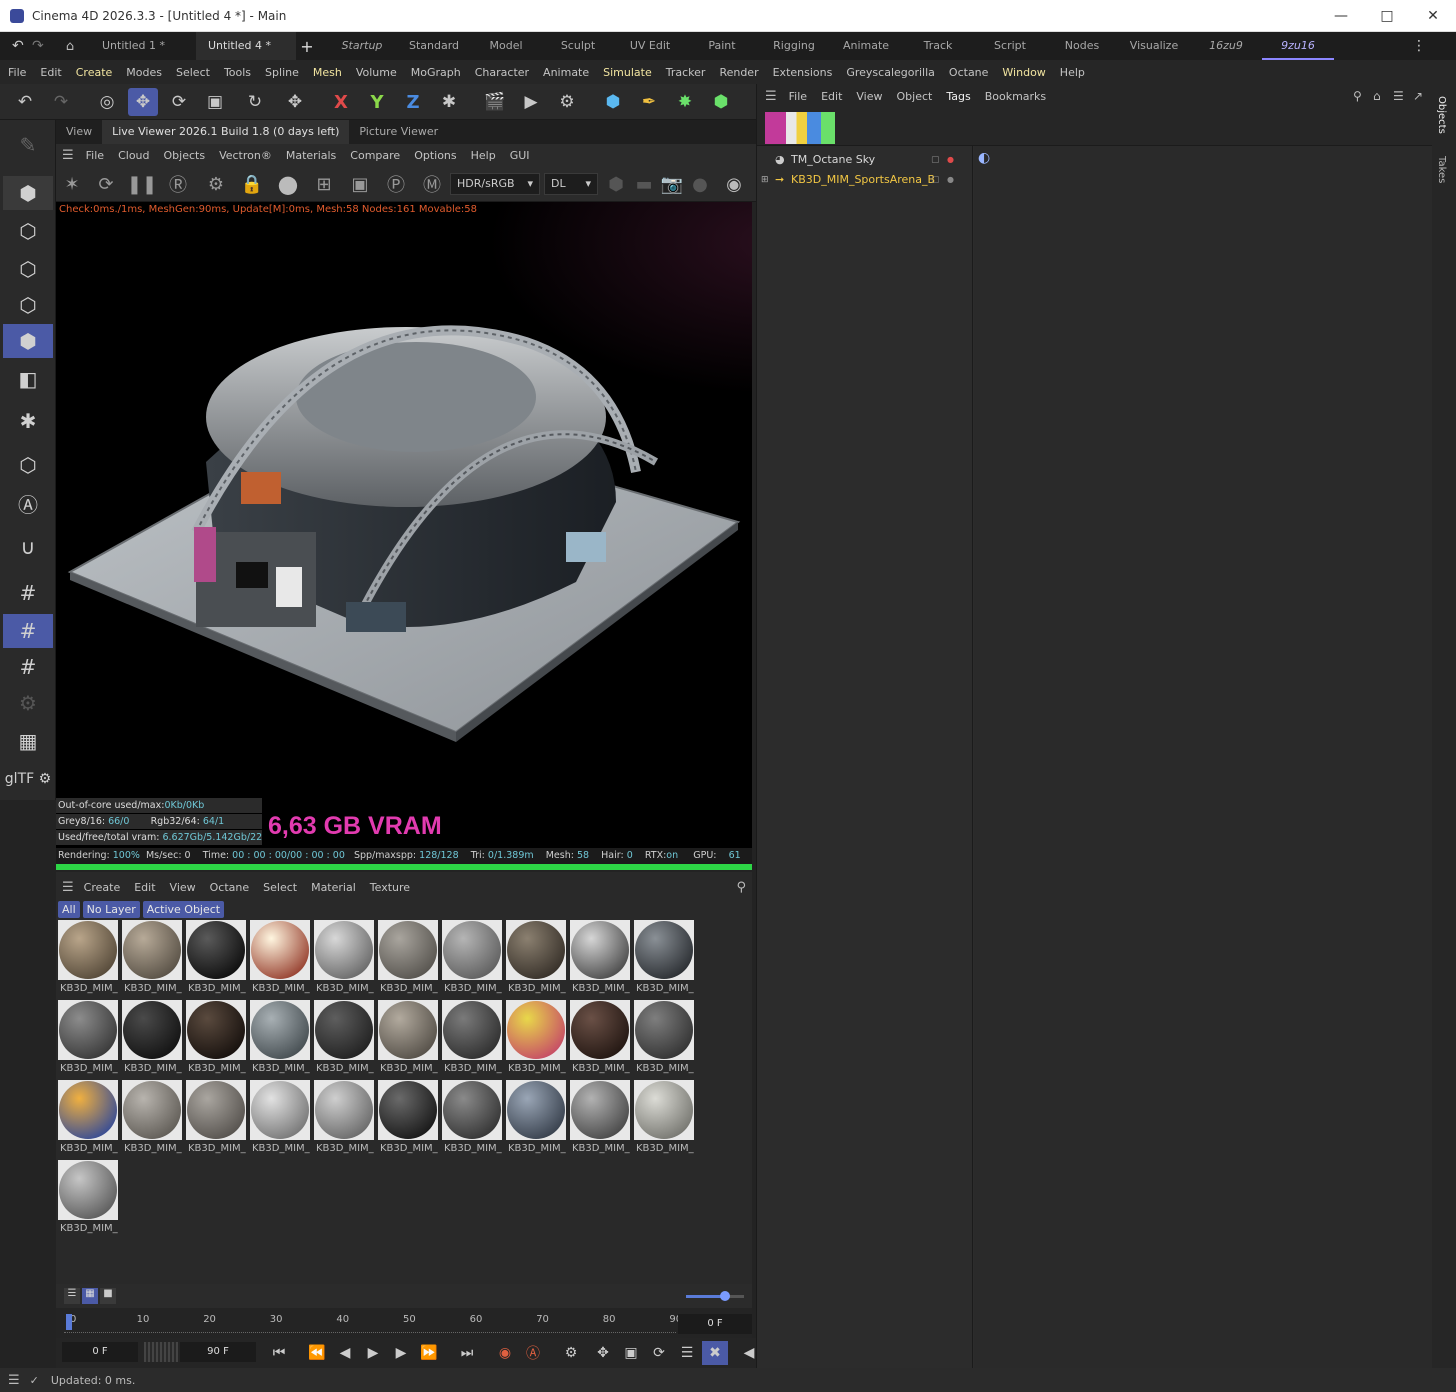 The image size is (1456, 1392). I want to click on pause-icon: ❚❚, so click(142, 184).